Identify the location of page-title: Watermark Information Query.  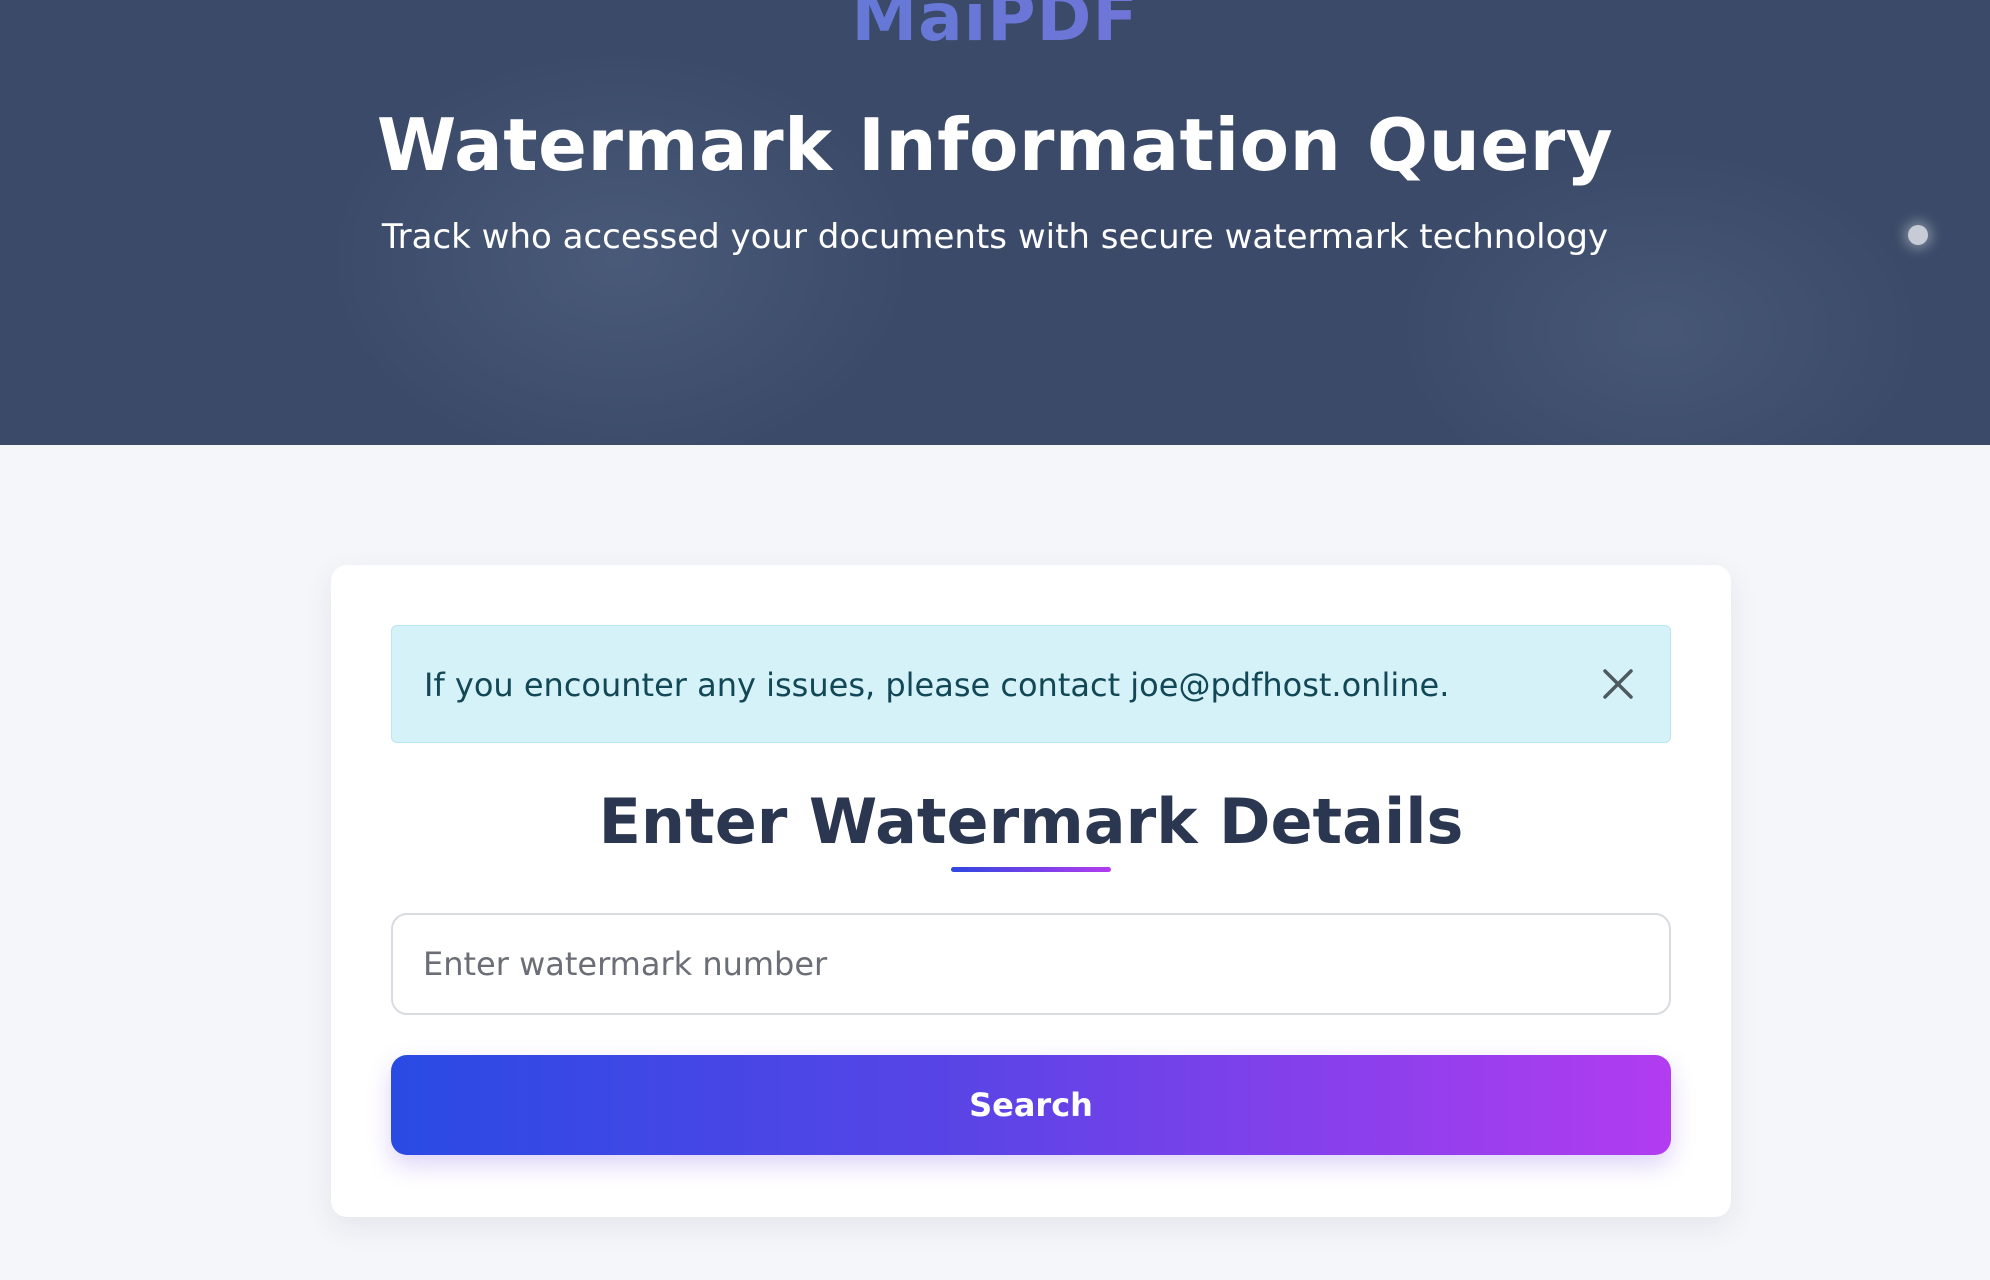
(995, 145).